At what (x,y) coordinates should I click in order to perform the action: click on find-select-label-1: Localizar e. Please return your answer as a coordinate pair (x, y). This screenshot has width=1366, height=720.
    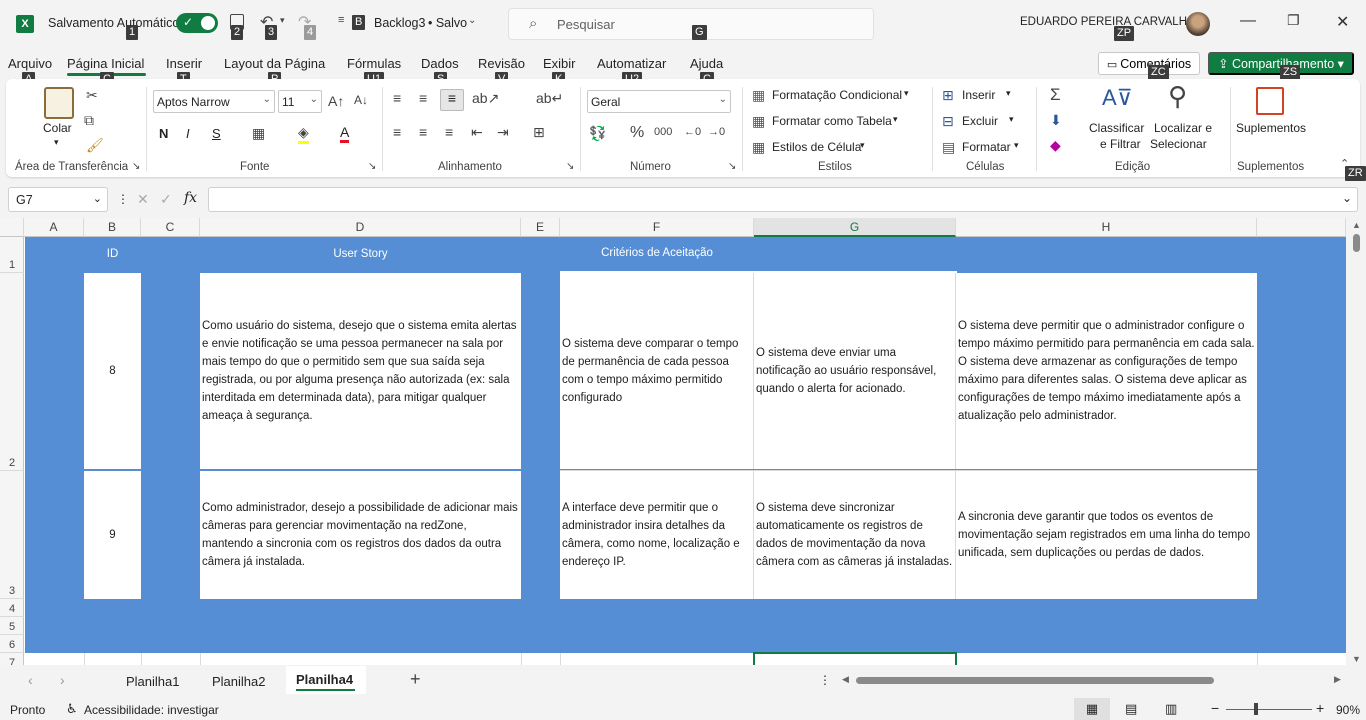
    Looking at the image, I should click on (1183, 128).